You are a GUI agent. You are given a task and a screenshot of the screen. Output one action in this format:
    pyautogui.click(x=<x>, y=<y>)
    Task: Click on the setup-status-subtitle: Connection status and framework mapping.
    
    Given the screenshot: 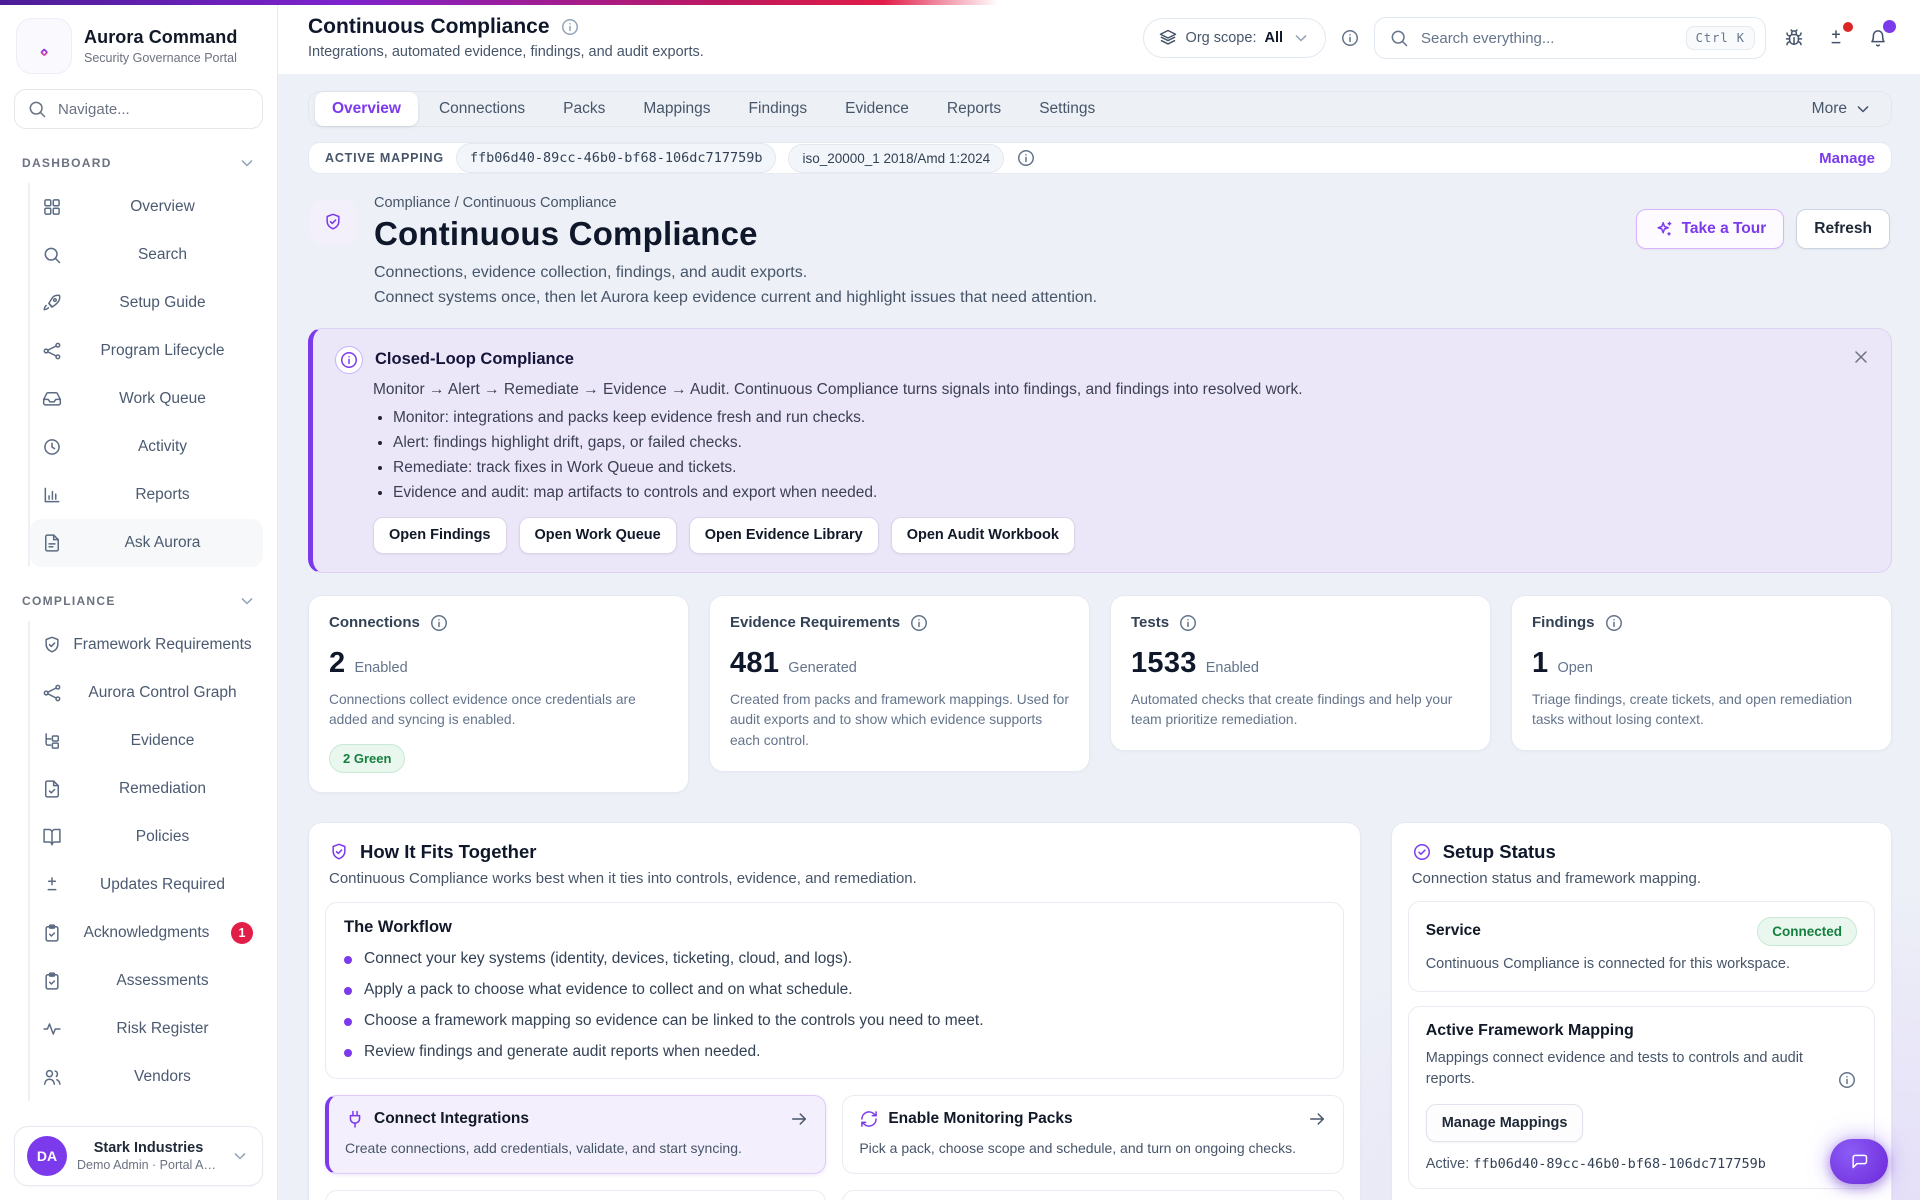 What is the action you would take?
    pyautogui.click(x=1556, y=878)
    